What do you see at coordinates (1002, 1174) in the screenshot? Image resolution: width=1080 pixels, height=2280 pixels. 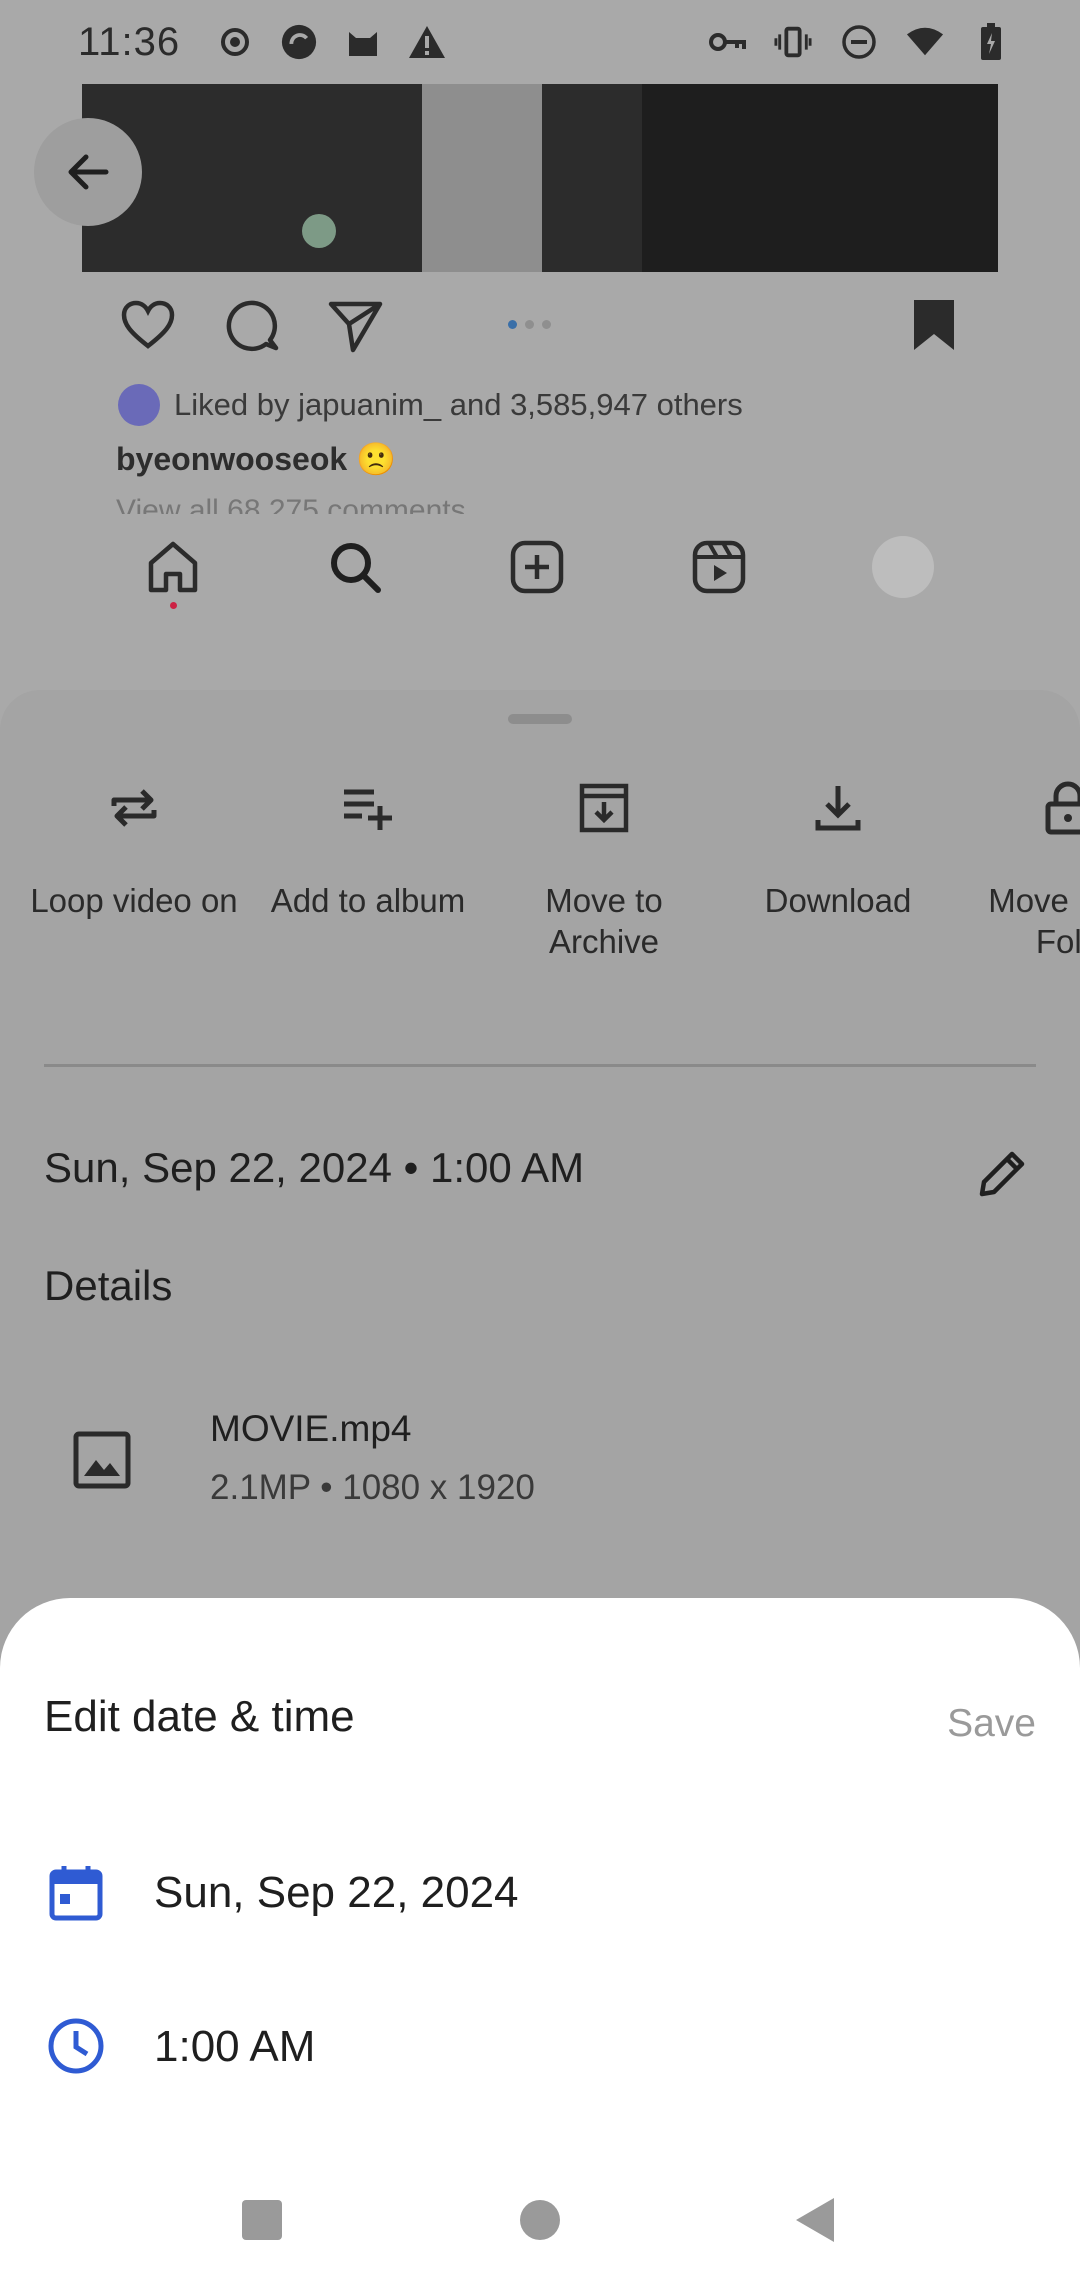 I see `edit-pencil-icon` at bounding box center [1002, 1174].